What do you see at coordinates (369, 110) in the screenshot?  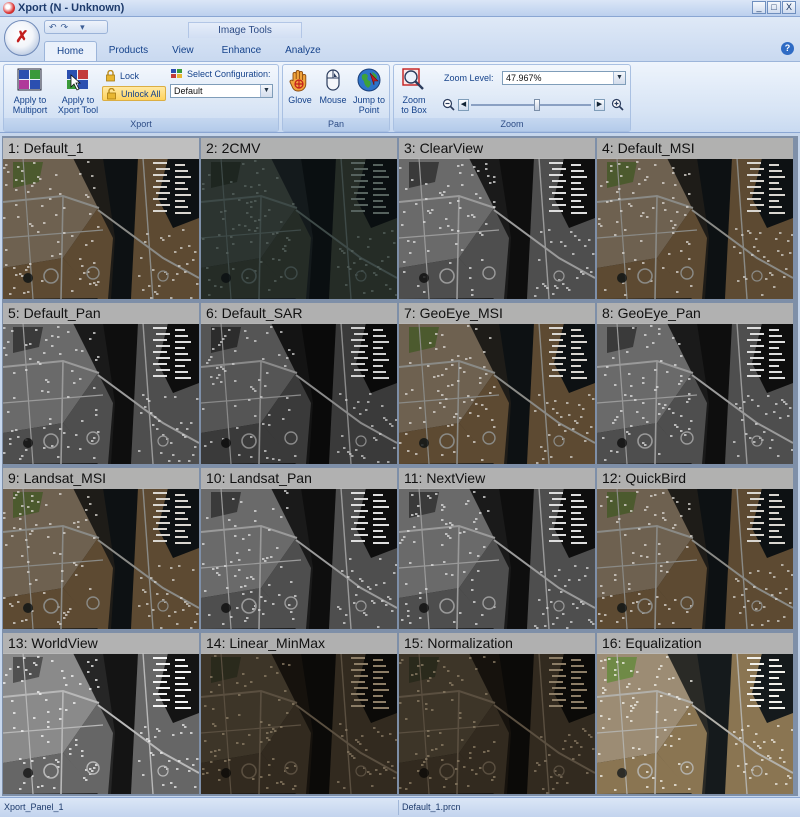 I see `jump-label-2: Point` at bounding box center [369, 110].